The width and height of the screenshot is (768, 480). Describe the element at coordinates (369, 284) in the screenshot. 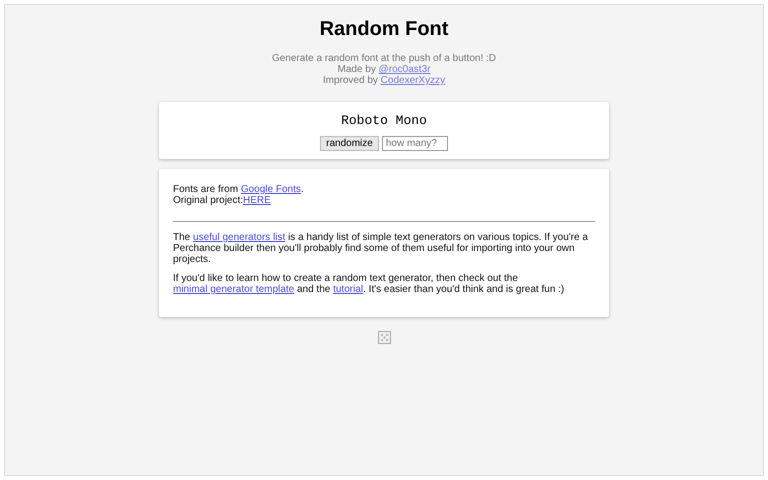

I see `paragraph: If you'd like to learn how to create a random text generator, then check out the minimal generator template and the tutorial. It's easier than you'd think and is great fun :)` at that location.